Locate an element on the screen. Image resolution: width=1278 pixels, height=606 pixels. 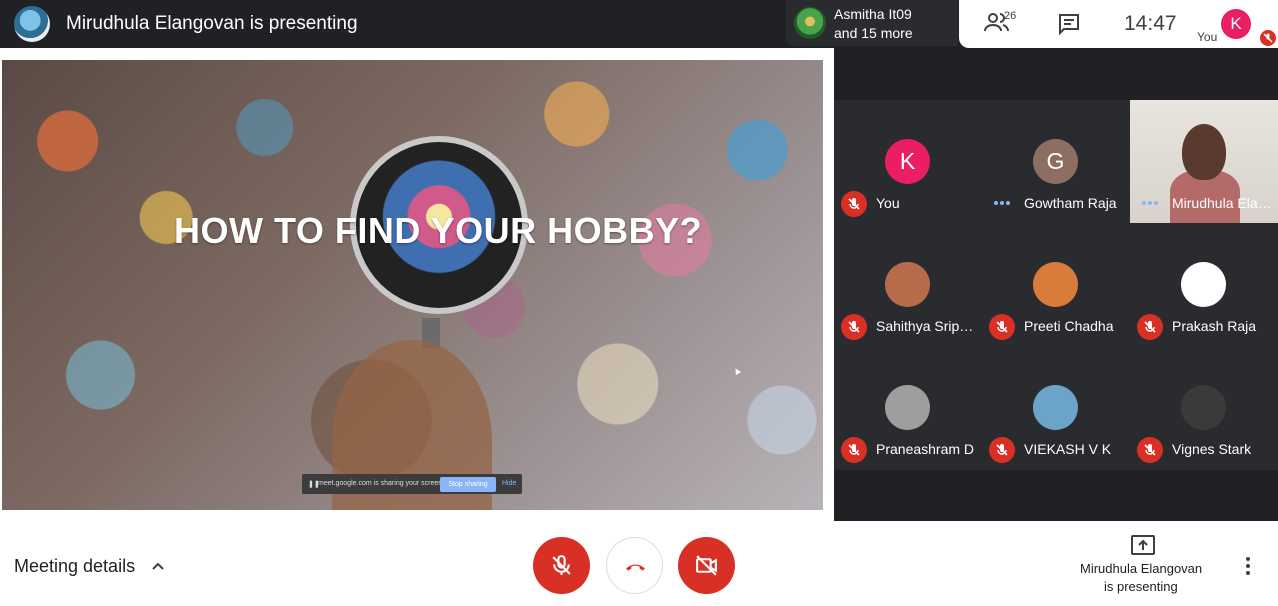
participant-tile: G Gowtham Raja is located at coordinates (1056, 161).